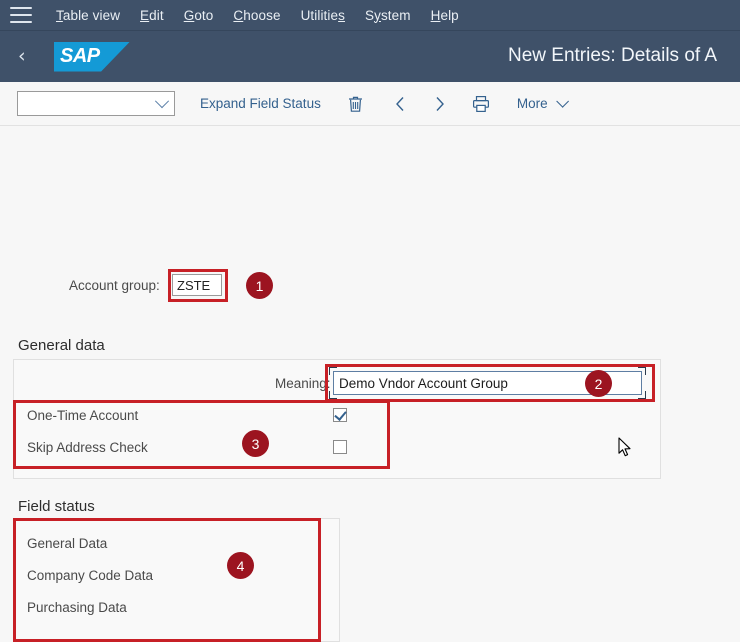  What do you see at coordinates (87, 447) in the screenshot?
I see `skip-address-check-label: Skip Address Check` at bounding box center [87, 447].